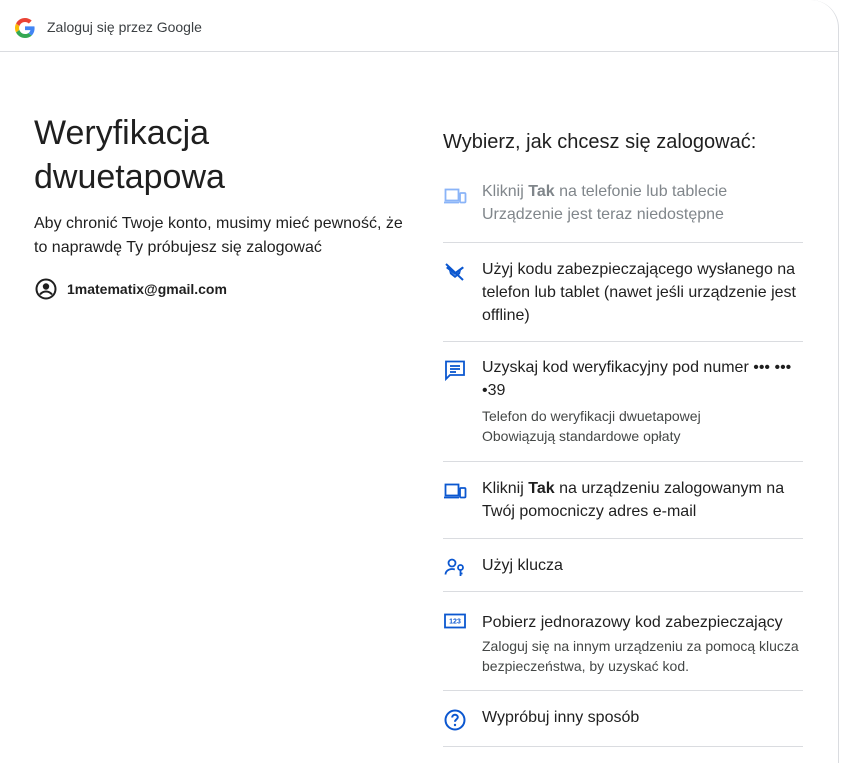 This screenshot has width=846, height=763. I want to click on passkey-icon, so click(455, 567).